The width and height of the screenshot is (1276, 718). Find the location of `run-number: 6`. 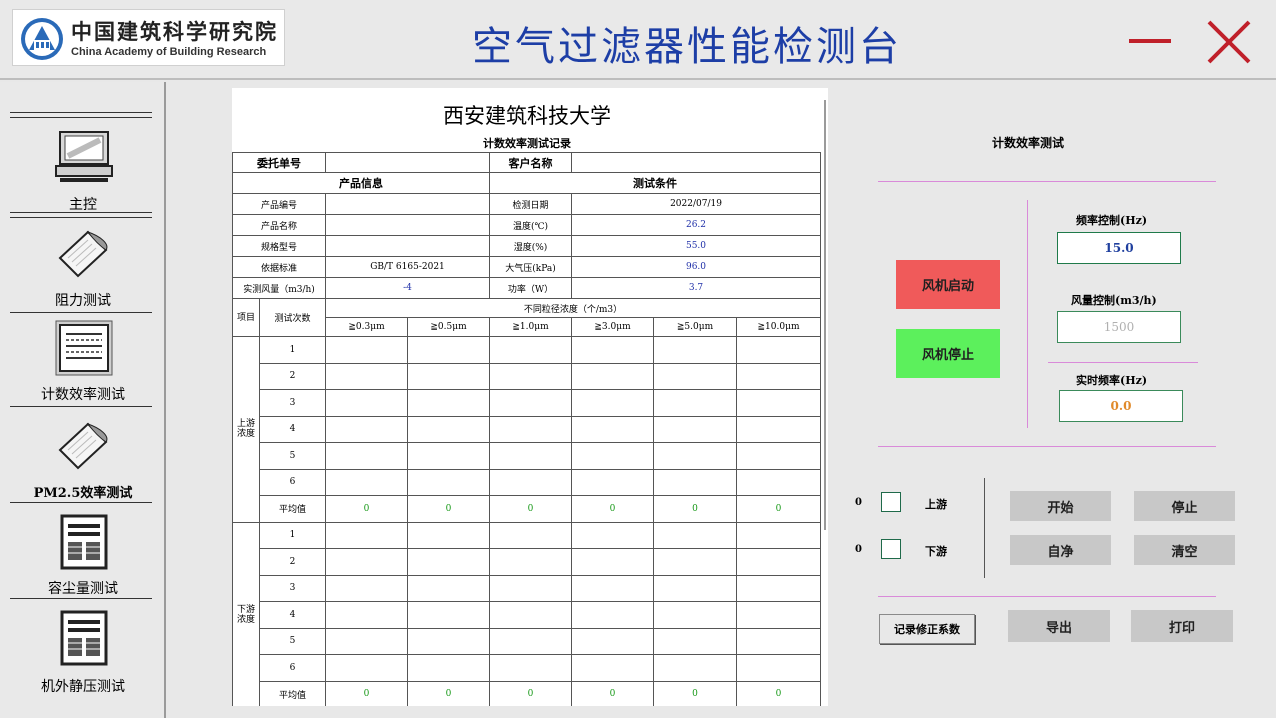

run-number: 6 is located at coordinates (292, 482).